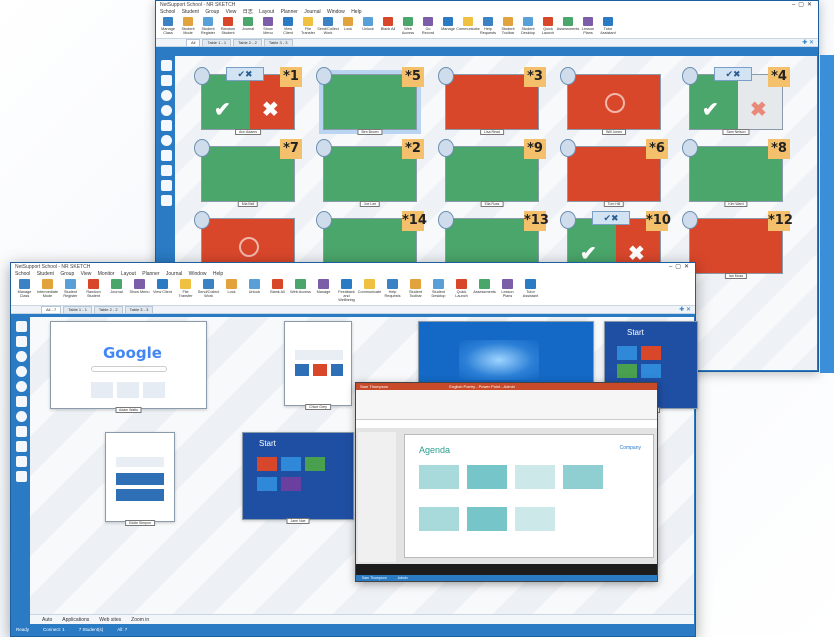 The height and width of the screenshot is (637, 834). I want to click on student-thumbnail-adam: Google Adam Watts, so click(128, 367).